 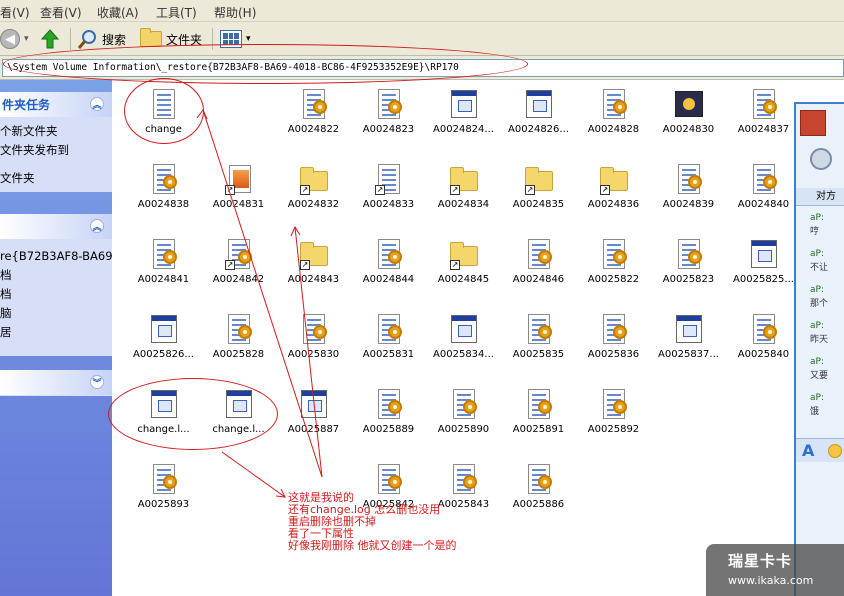 I want to click on file-item: A0024822, so click(x=313, y=118).